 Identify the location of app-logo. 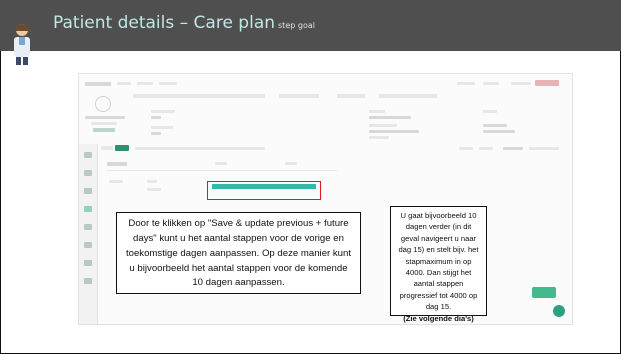
(98, 84).